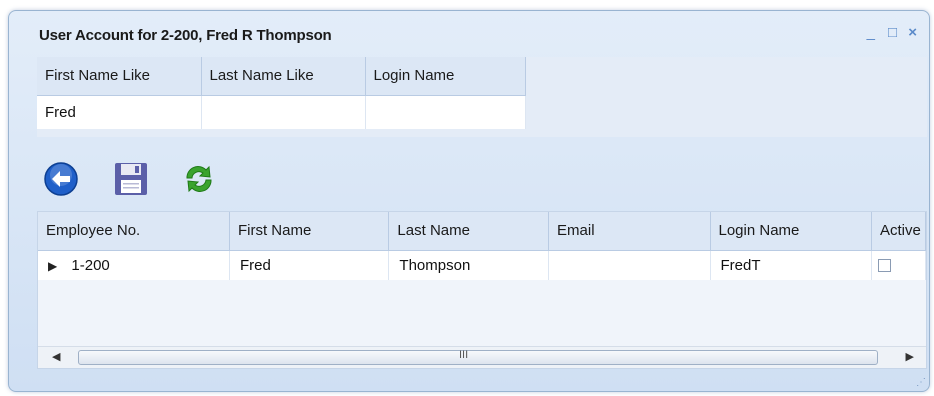 This screenshot has width=934, height=396. I want to click on filter-login-name-input, so click(445, 112).